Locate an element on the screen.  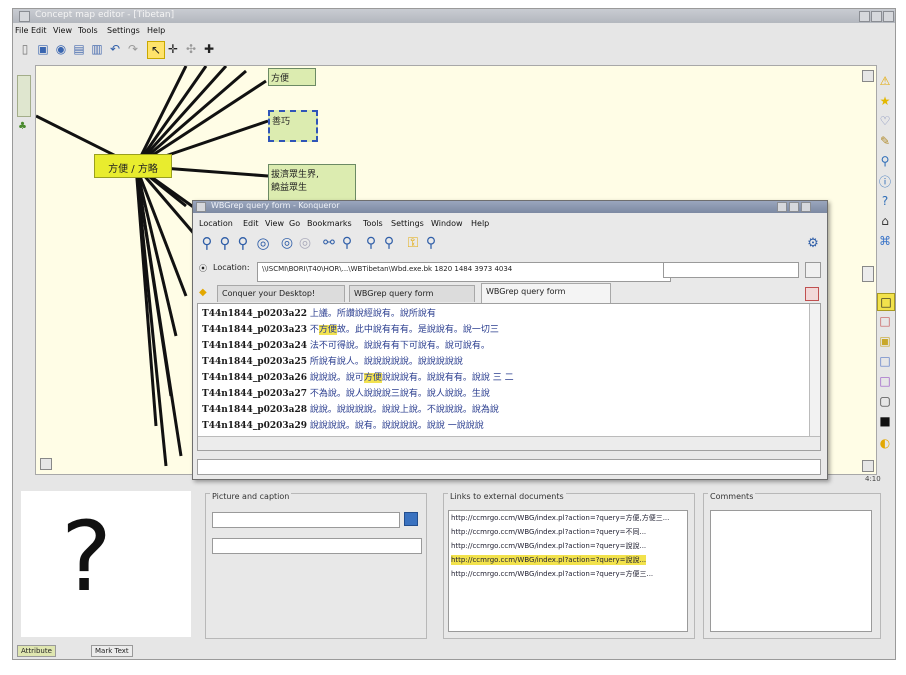
horizontal-scrollbar is located at coordinates (509, 443).